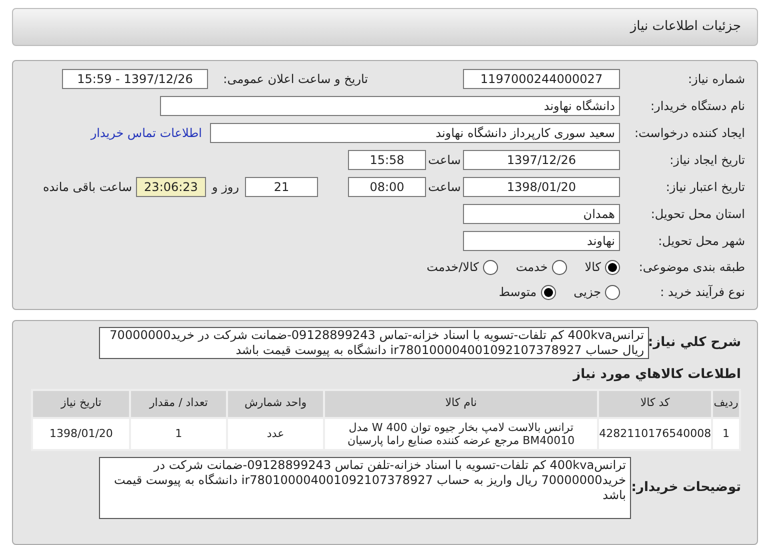  What do you see at coordinates (655, 434) in the screenshot?
I see `table-cell: 4282110176540008` at bounding box center [655, 434].